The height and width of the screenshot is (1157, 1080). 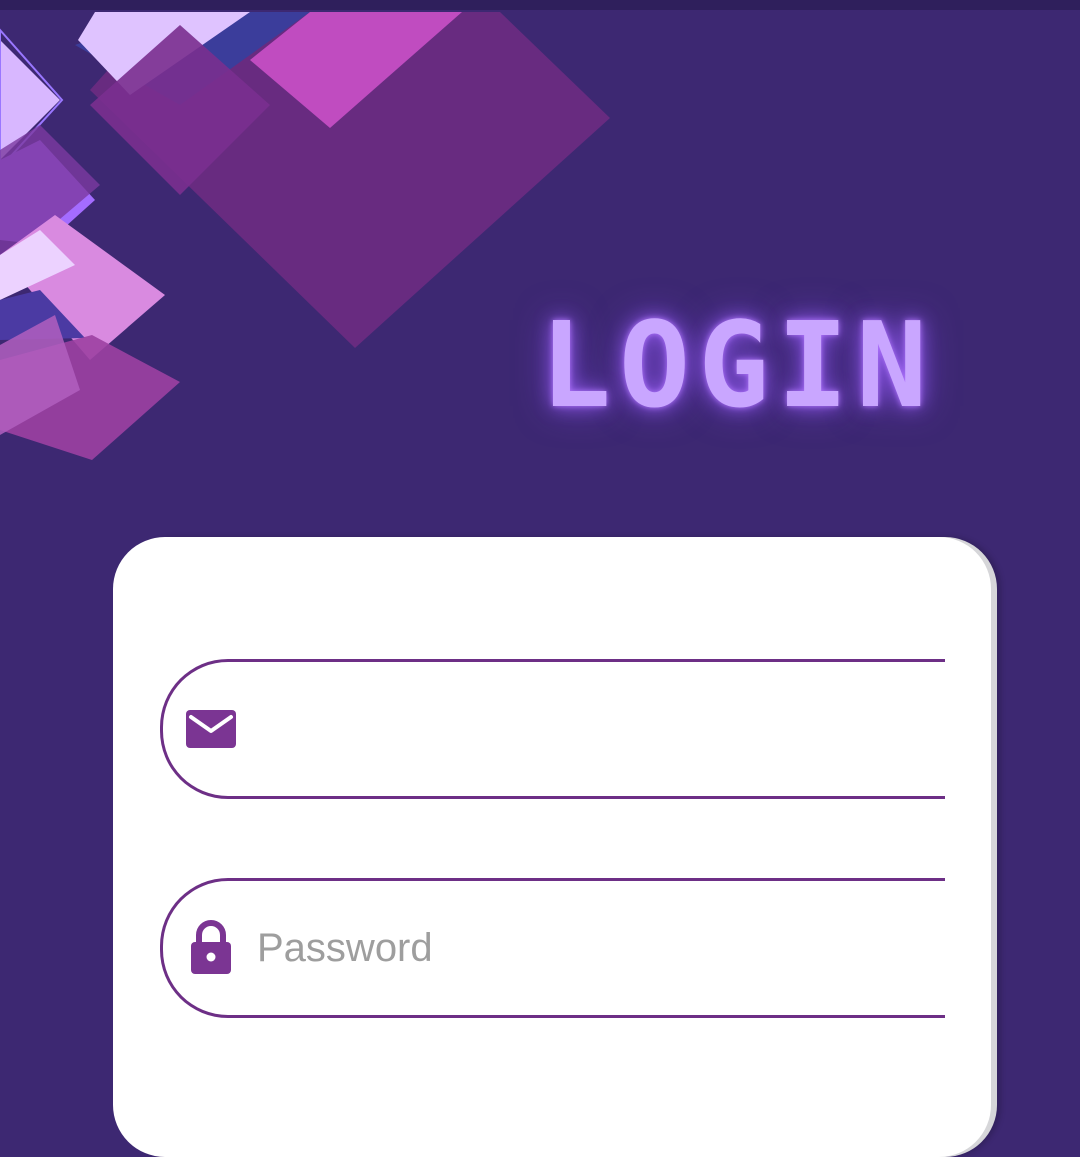 What do you see at coordinates (738, 365) in the screenshot?
I see `login-title: LOGIN` at bounding box center [738, 365].